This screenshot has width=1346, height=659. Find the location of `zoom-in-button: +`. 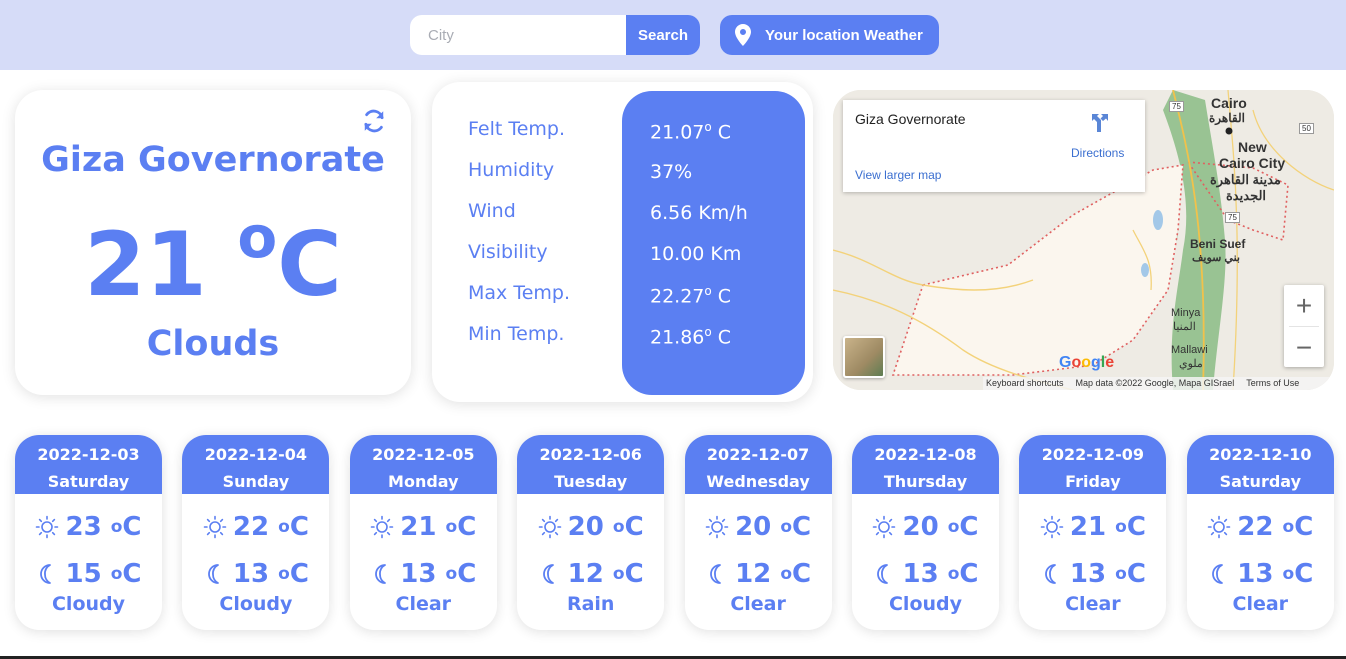

zoom-in-button: + is located at coordinates (1304, 305).